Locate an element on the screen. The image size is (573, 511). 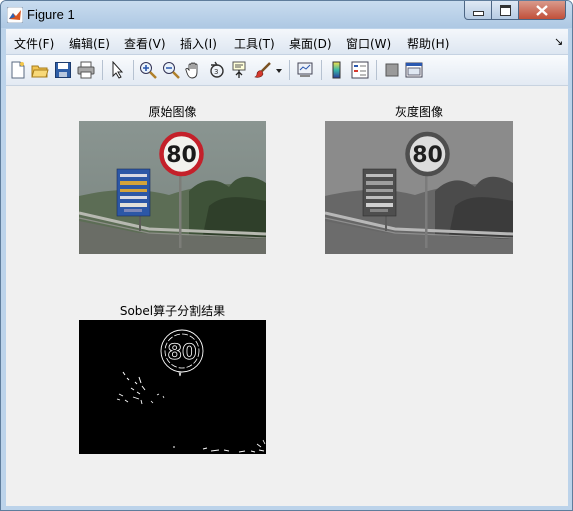
maximize-icon is located at coordinates (505, 10).